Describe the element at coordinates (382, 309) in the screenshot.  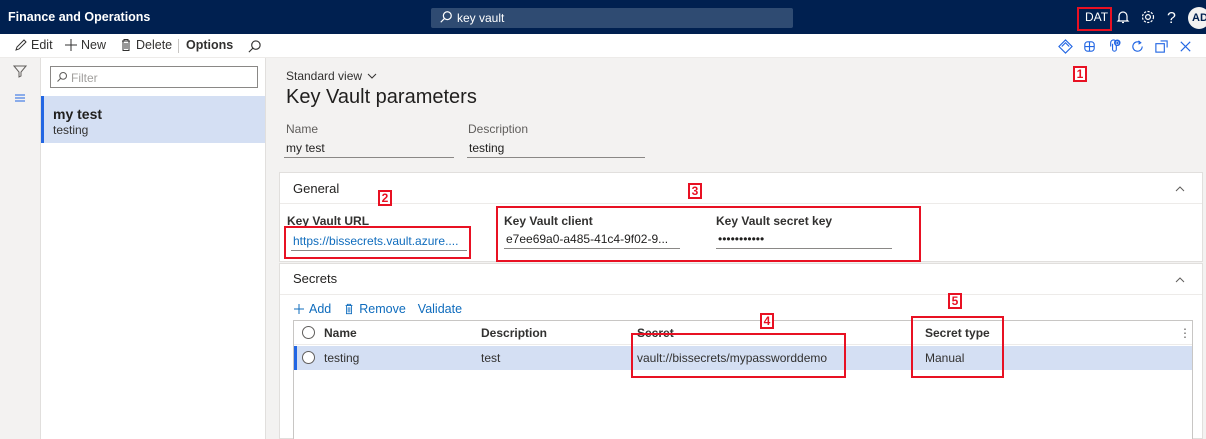
I see `remove-label: Remove` at that location.